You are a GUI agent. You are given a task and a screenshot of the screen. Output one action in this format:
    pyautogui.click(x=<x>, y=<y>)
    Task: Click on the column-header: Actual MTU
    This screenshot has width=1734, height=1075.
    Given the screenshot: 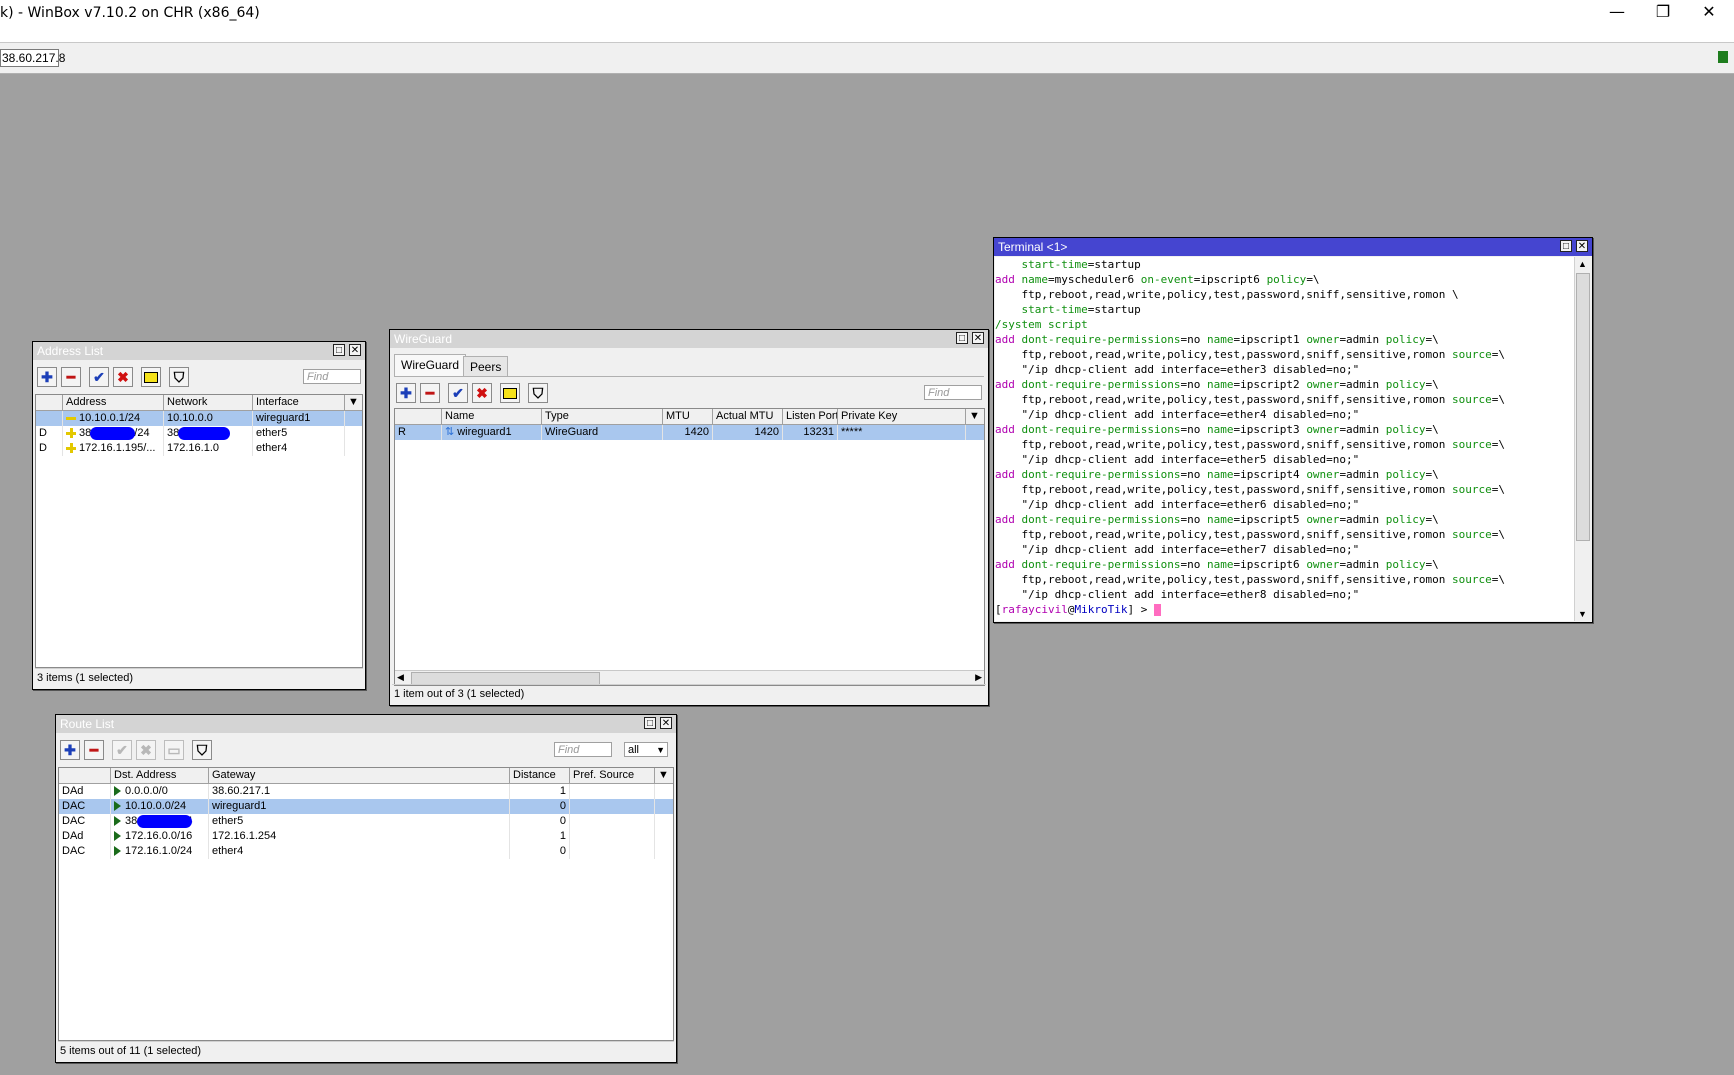 What is the action you would take?
    pyautogui.click(x=748, y=416)
    